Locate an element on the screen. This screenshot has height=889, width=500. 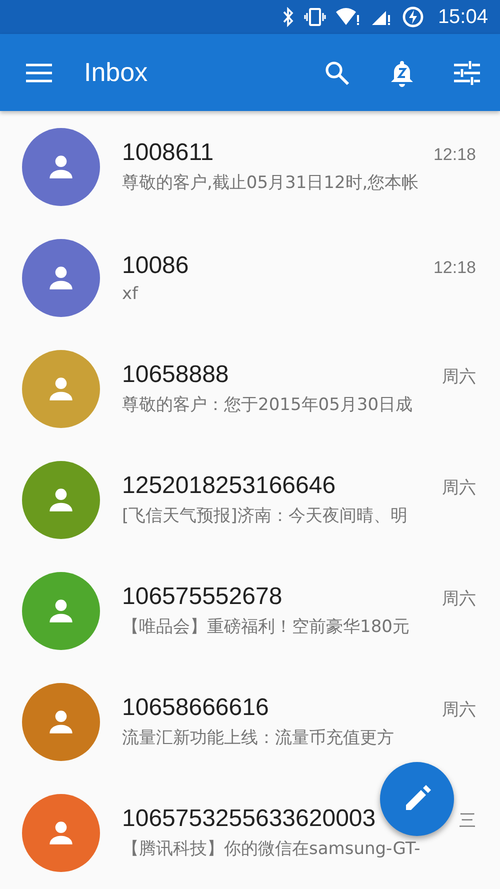
sender-name: 1065753255633620003 is located at coordinates (249, 819).